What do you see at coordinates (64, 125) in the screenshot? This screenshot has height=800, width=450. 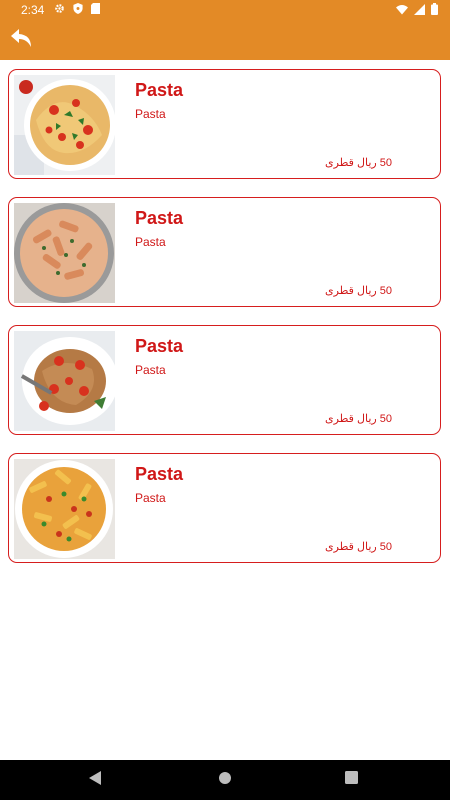 I see `product-image-spaghetti` at bounding box center [64, 125].